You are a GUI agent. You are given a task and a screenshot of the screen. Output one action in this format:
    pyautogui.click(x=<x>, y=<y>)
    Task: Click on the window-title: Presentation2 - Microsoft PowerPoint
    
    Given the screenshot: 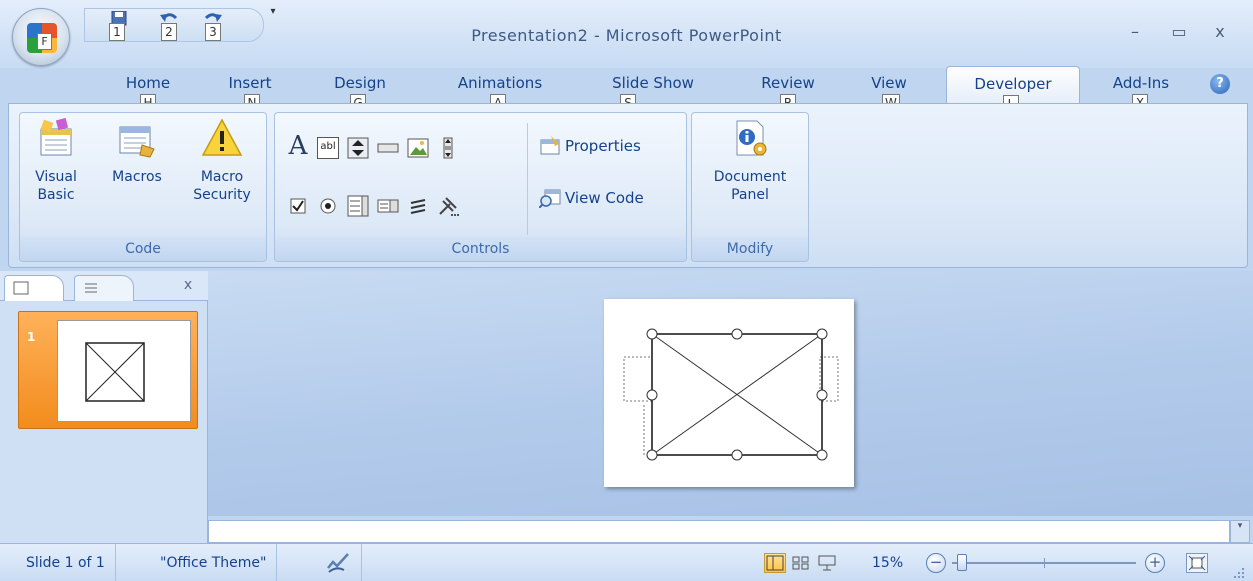 What is the action you would take?
    pyautogui.click(x=626, y=35)
    